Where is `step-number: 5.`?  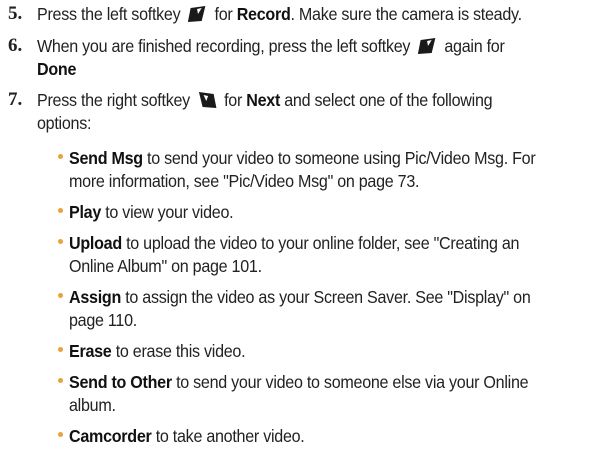 step-number: 5. is located at coordinates (15, 13).